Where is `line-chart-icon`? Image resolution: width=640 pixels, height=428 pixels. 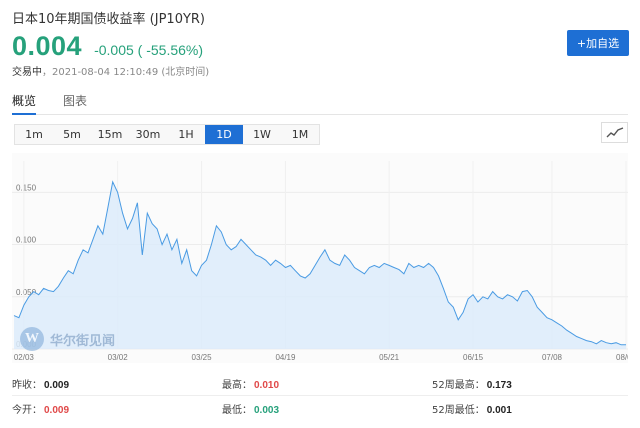 line-chart-icon is located at coordinates (614, 131).